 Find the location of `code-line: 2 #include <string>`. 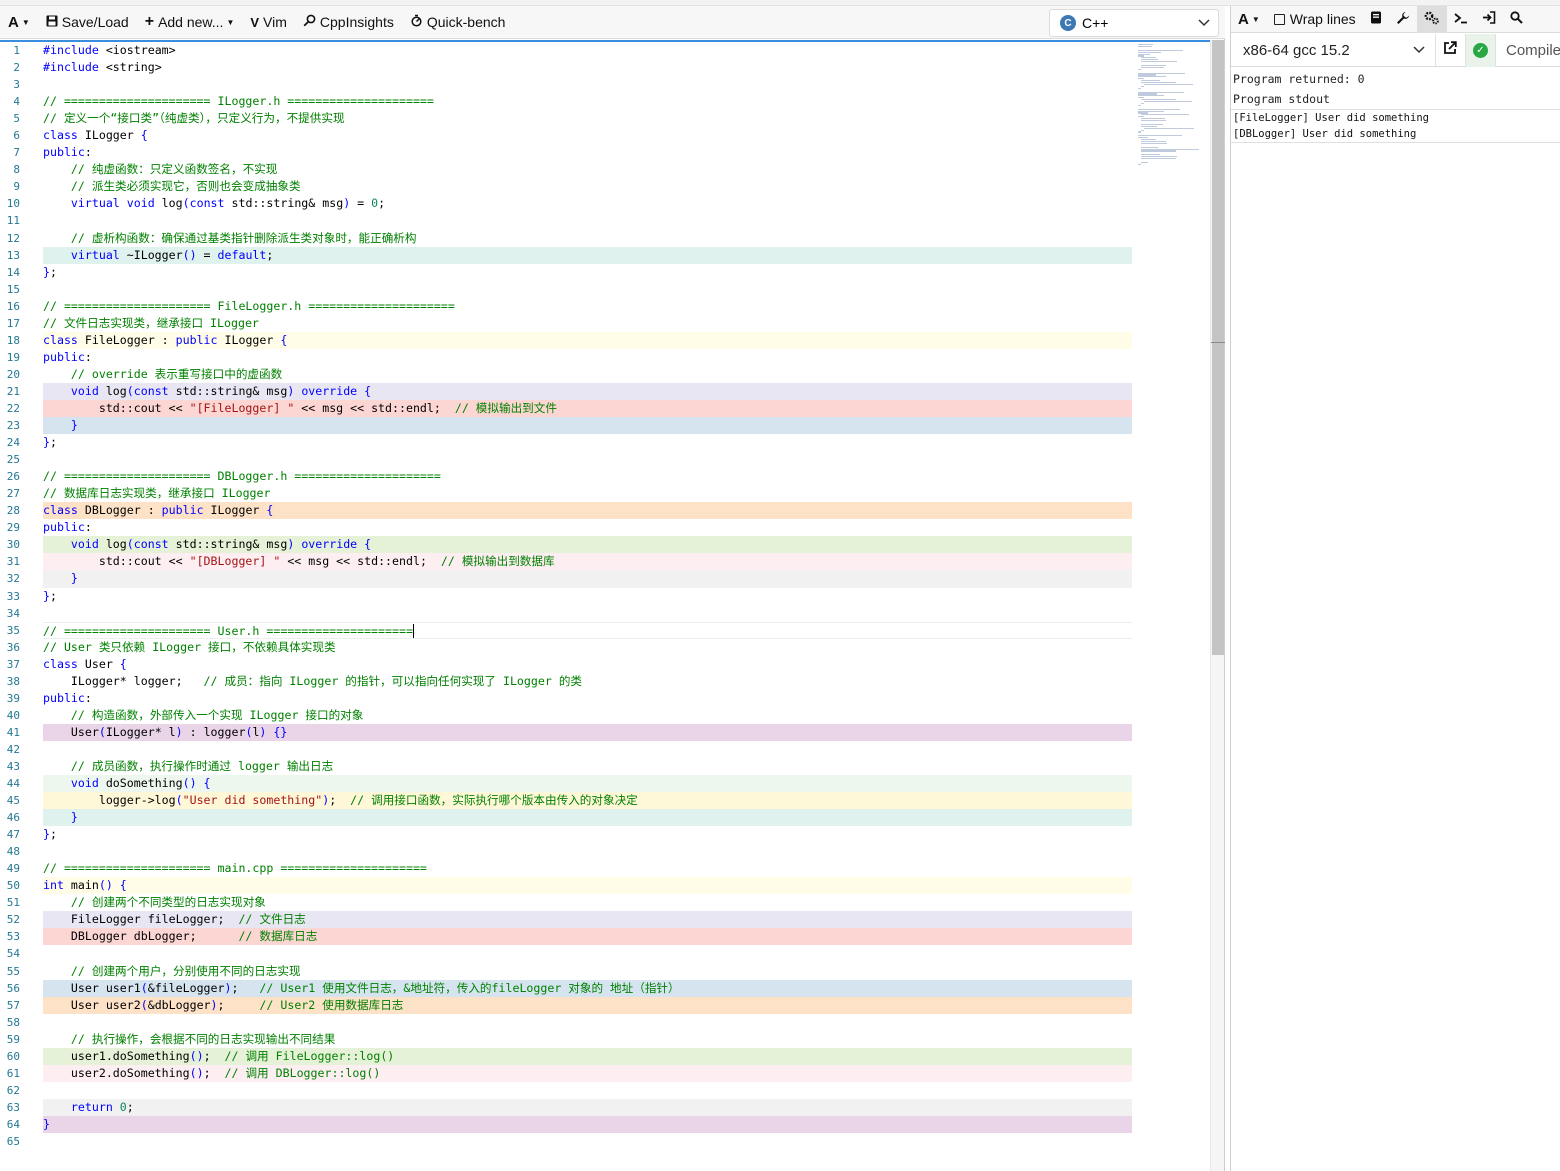

code-line: 2 #include <string> is located at coordinates (566, 67).